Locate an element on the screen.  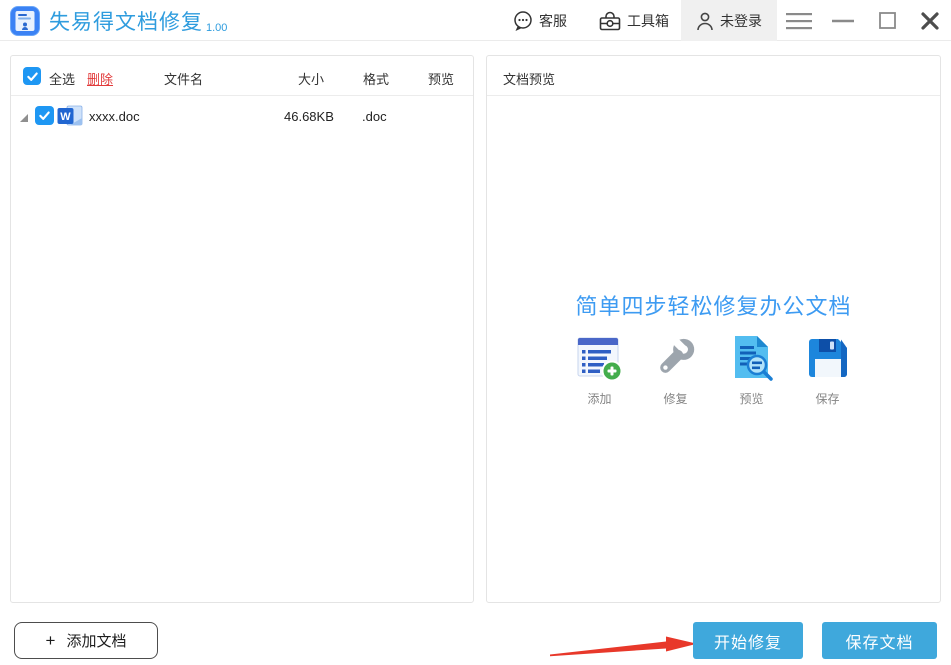
app-logo-icon is located at coordinates (25, 20).